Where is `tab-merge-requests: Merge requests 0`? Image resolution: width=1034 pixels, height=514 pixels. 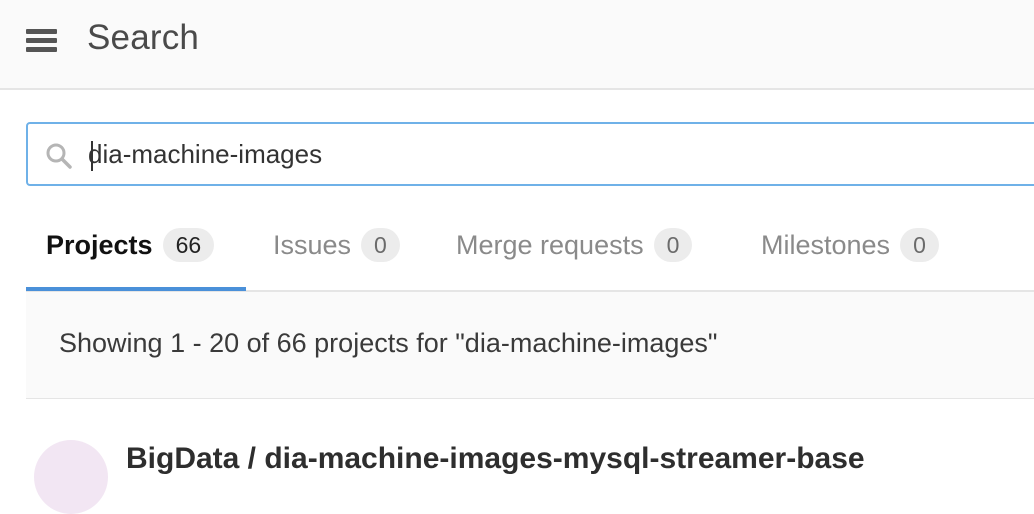
tab-merge-requests: Merge requests 0 is located at coordinates (574, 245).